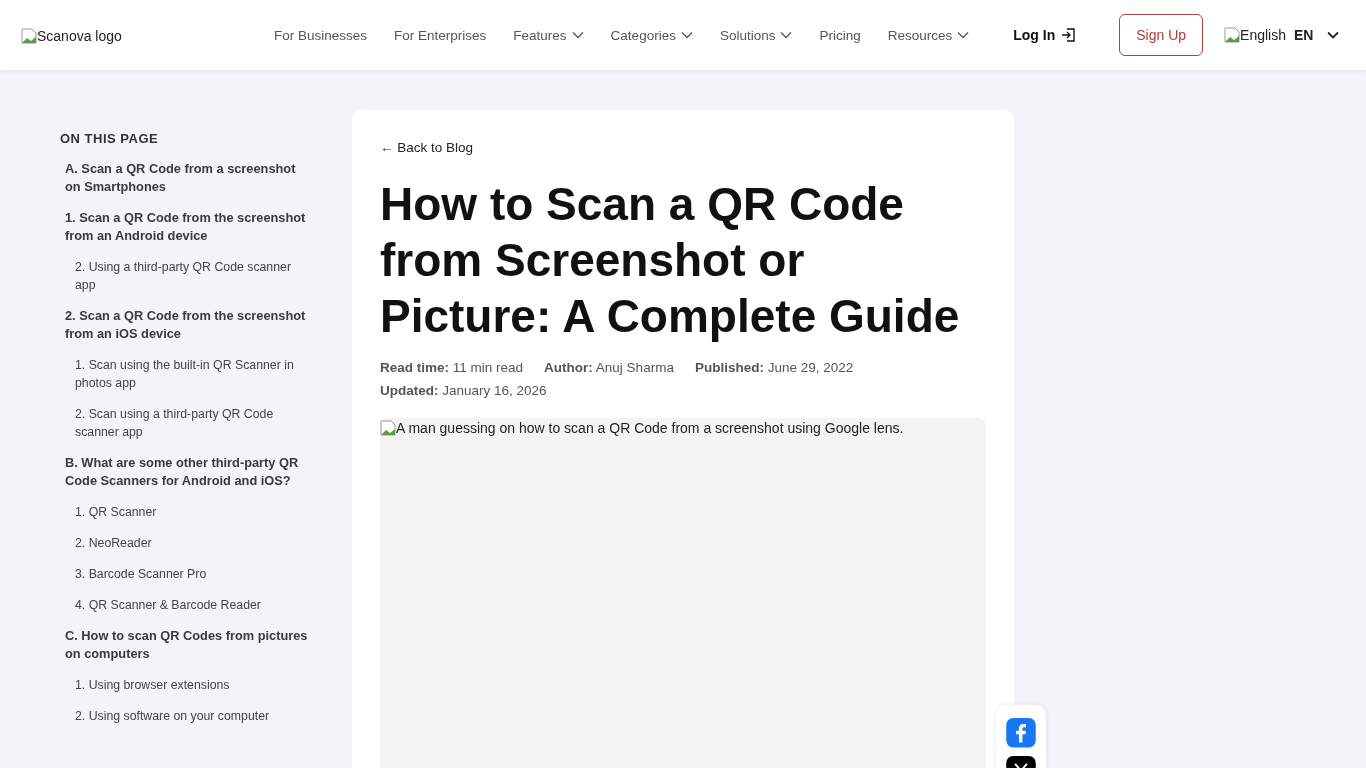 This screenshot has width=1366, height=768. I want to click on toc-link: 2. Scan a QR Code from the screenshot from an iOS device, so click(187, 325).